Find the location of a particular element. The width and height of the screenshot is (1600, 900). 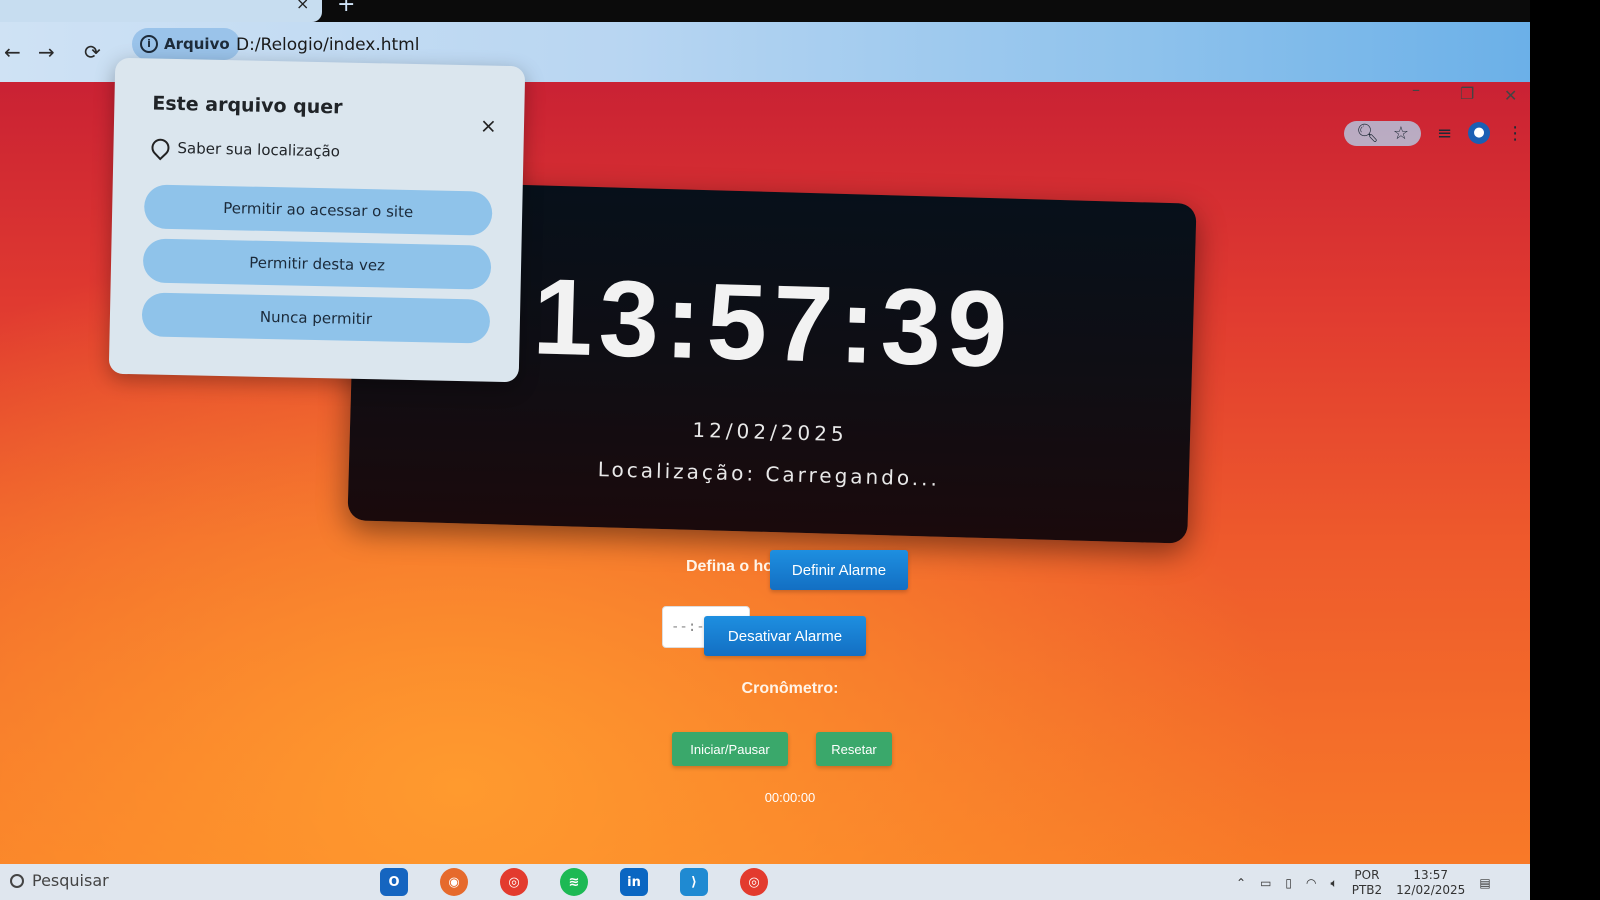

menu-icon: ⋮ is located at coordinates (1515, 133).